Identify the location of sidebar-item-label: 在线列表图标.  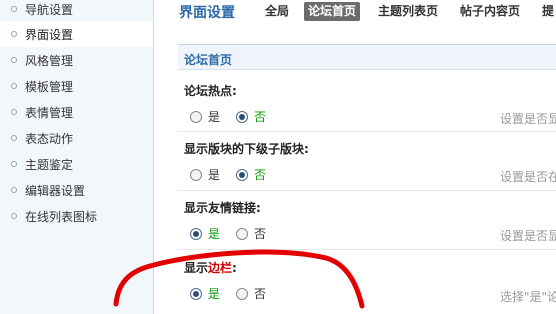
(61, 216).